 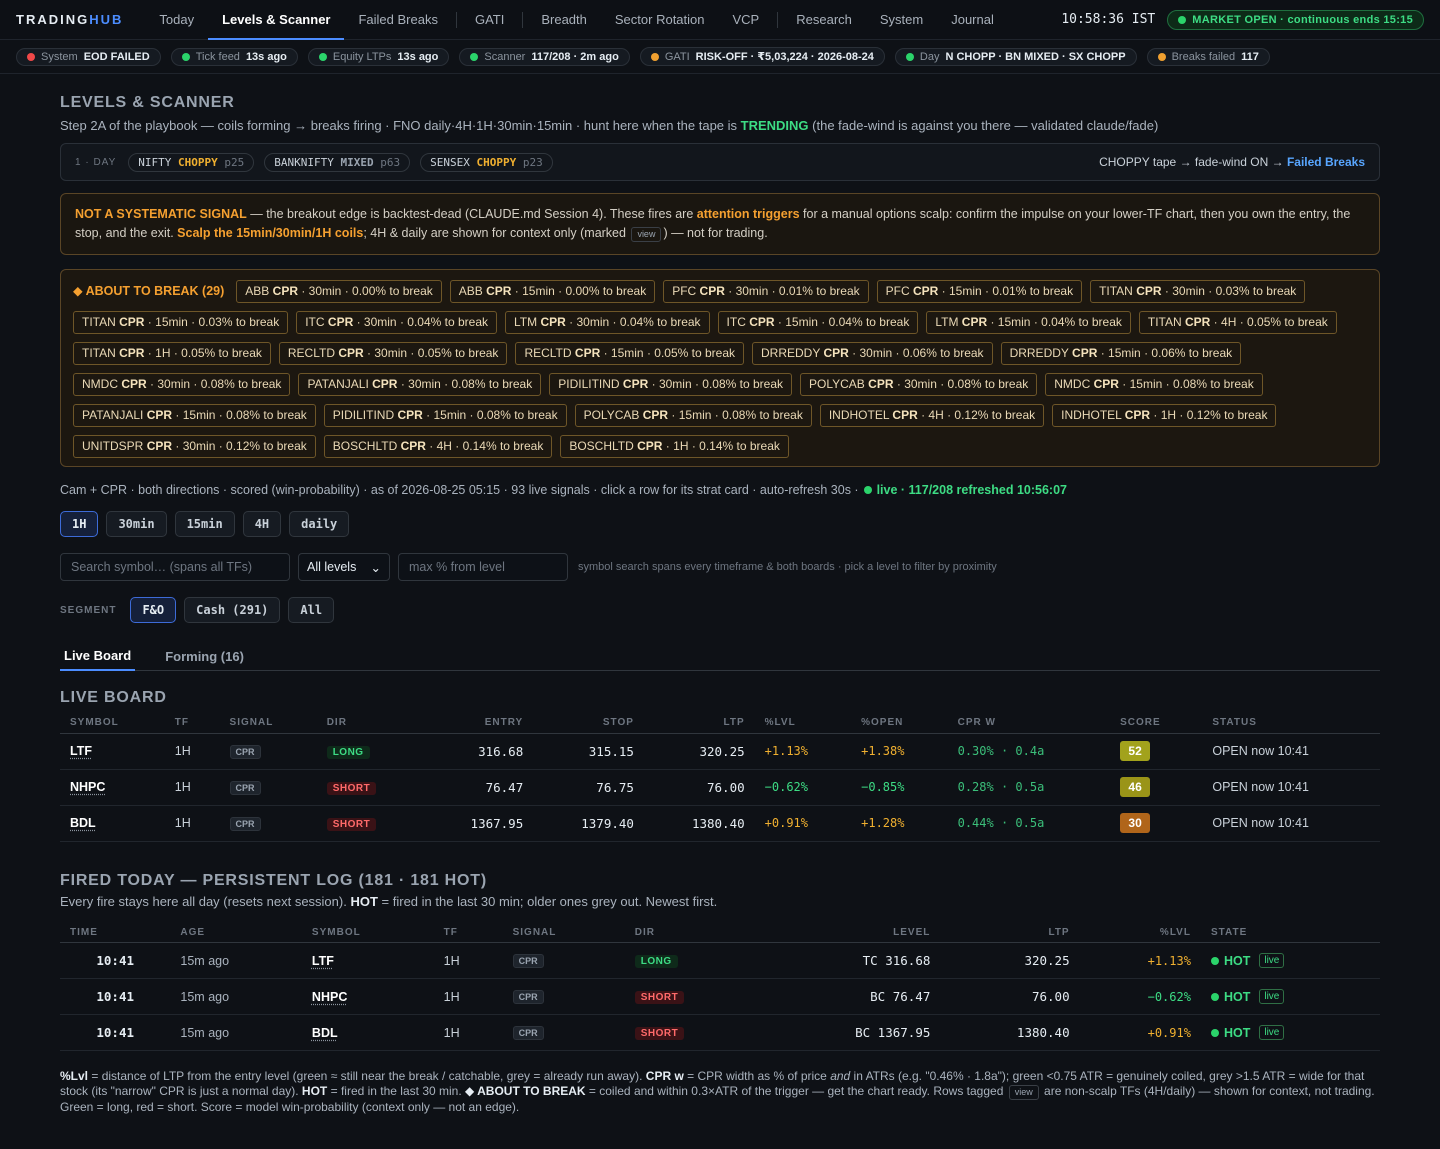 What do you see at coordinates (98, 656) in the screenshot?
I see `tab-live-board: Live Board` at bounding box center [98, 656].